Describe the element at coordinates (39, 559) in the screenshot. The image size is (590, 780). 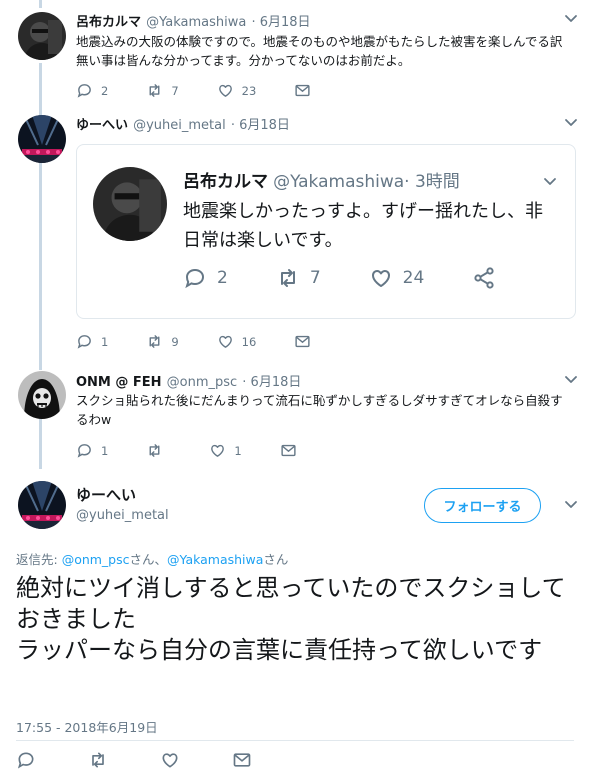
I see `reply-to-prefix: 返信先:` at that location.